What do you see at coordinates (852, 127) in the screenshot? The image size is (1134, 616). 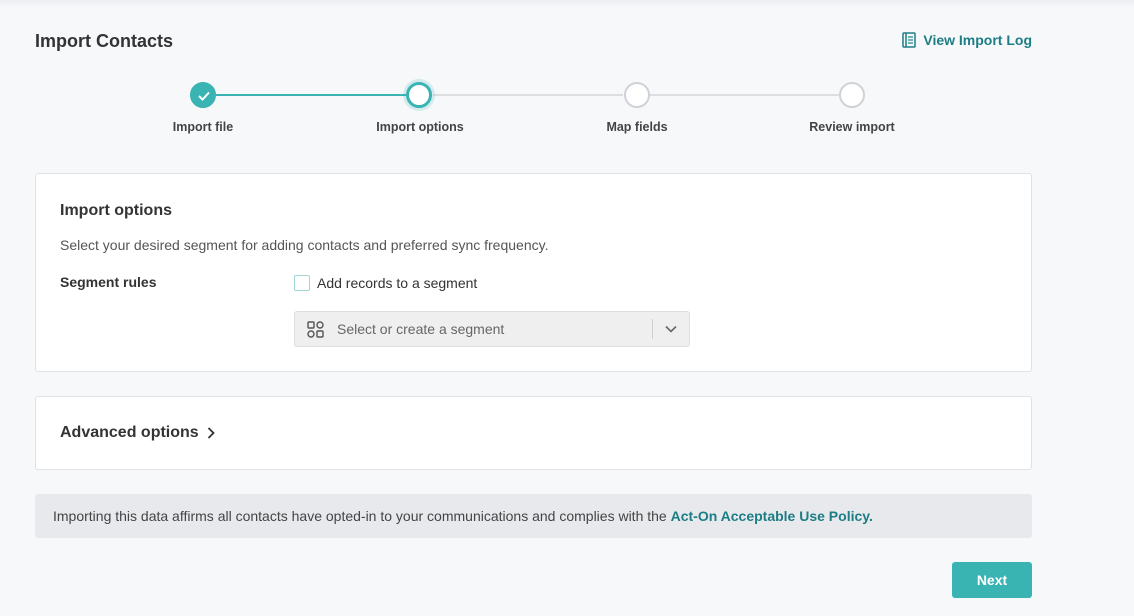 I see `step-label-review-import: Review import` at bounding box center [852, 127].